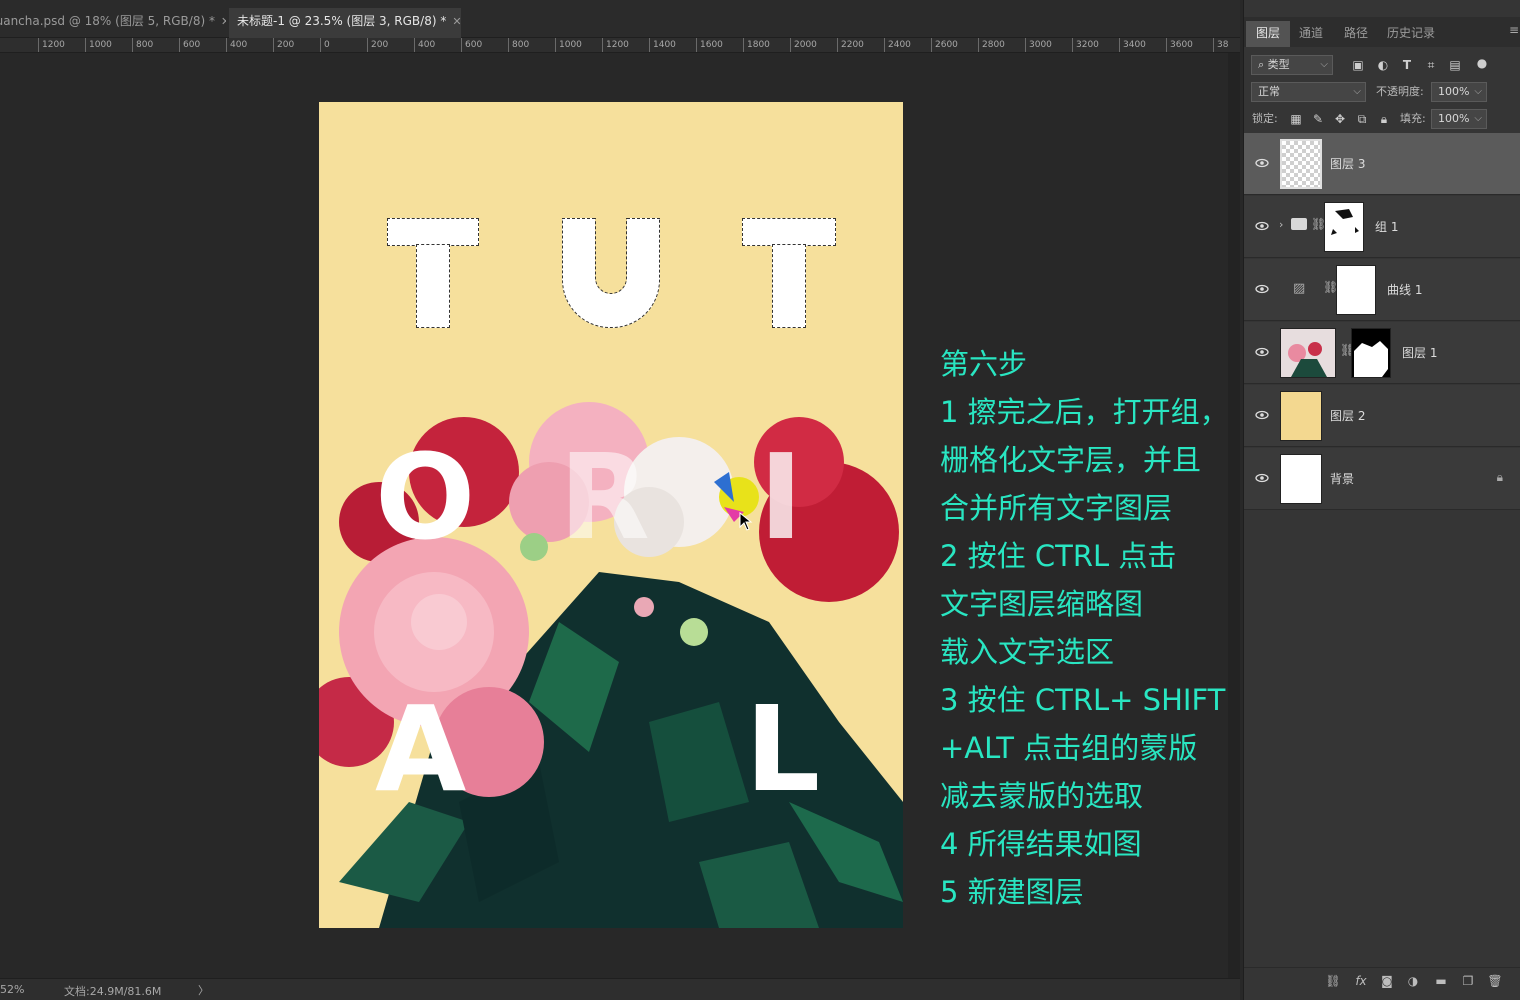  Describe the element at coordinates (1299, 288) in the screenshot. I see `curves-adjustment-icon: ▨` at that location.